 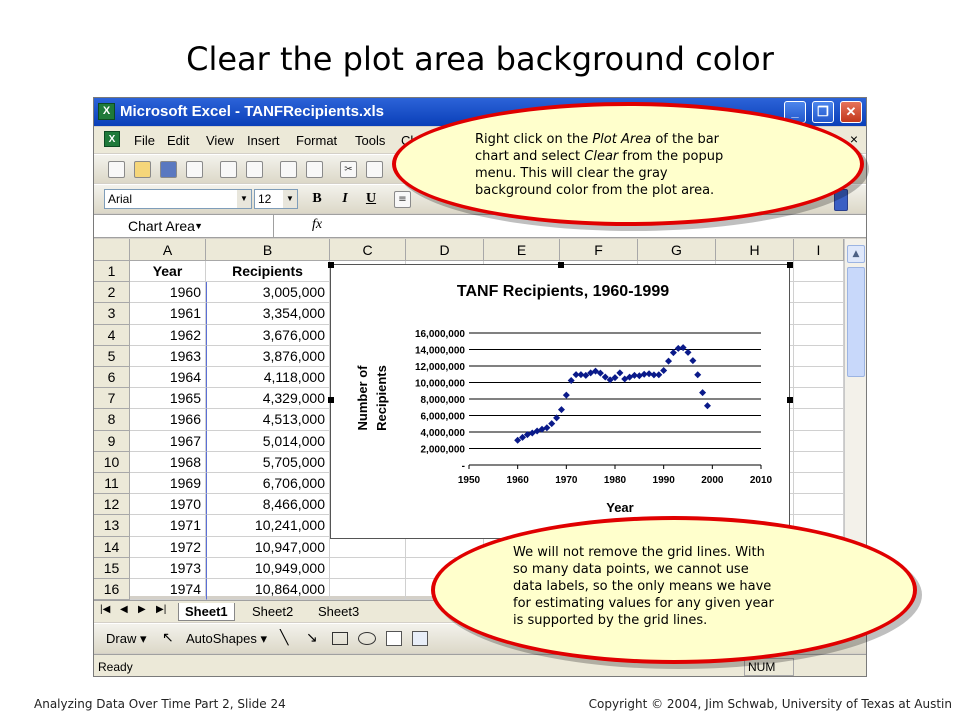 I want to click on cell-recipients: 10,241,000, so click(x=268, y=526).